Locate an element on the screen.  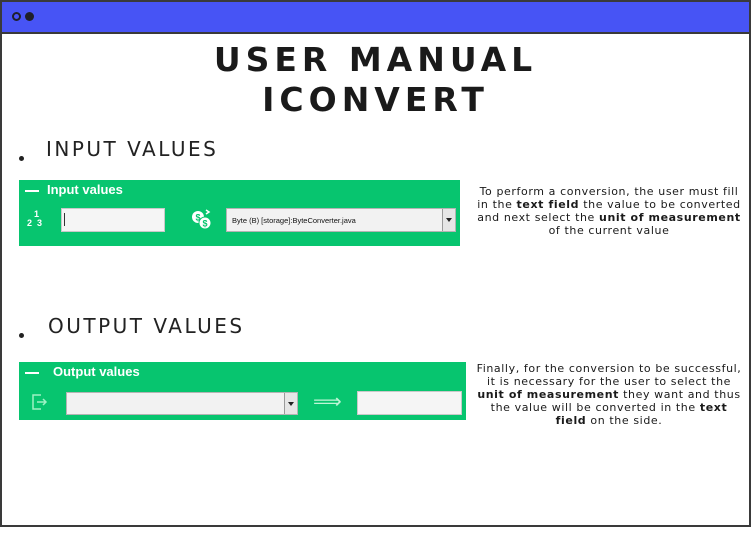
desc-bold: text field is located at coordinates (548, 204).